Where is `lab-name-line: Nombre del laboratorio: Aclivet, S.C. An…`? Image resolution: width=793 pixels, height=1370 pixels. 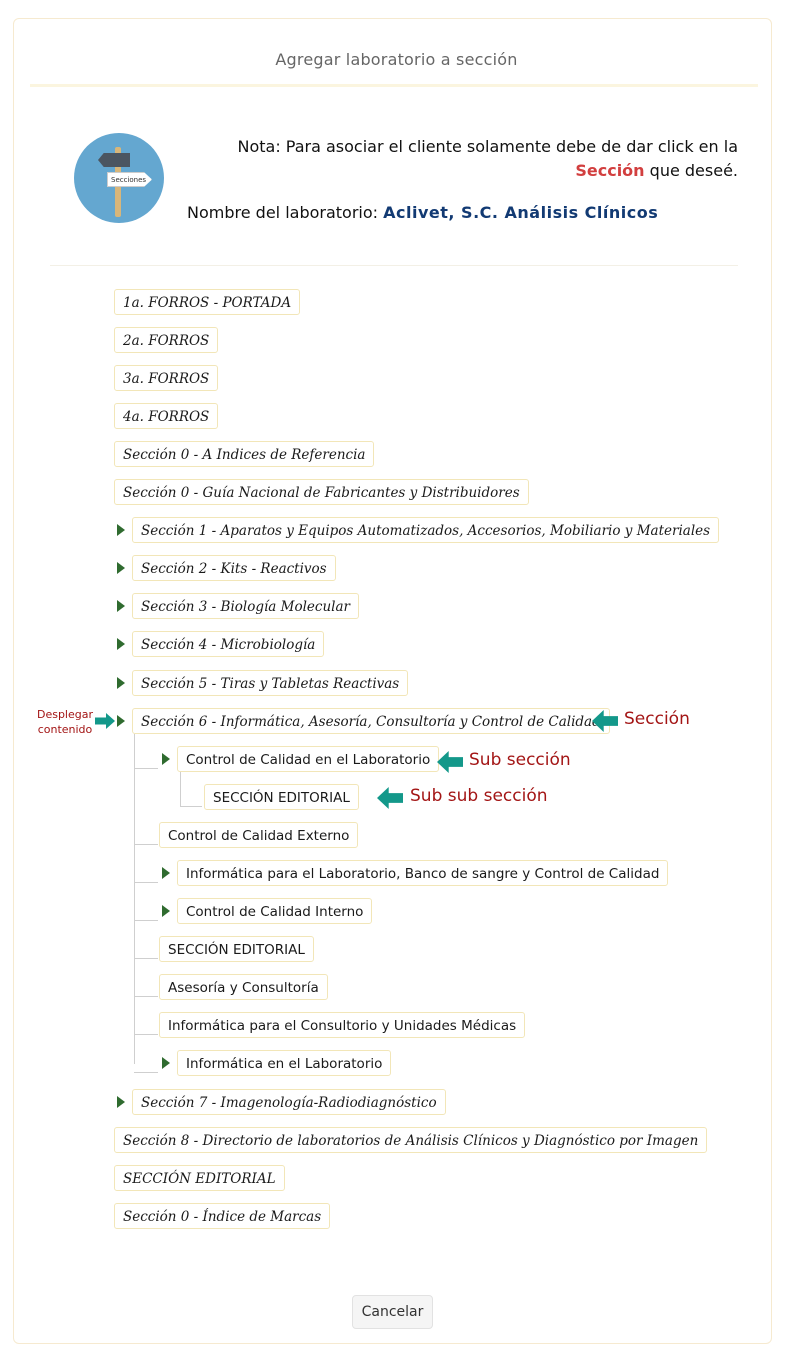
lab-name-line: Nombre del laboratorio: Aclivet, S.C. An… is located at coordinates (422, 212).